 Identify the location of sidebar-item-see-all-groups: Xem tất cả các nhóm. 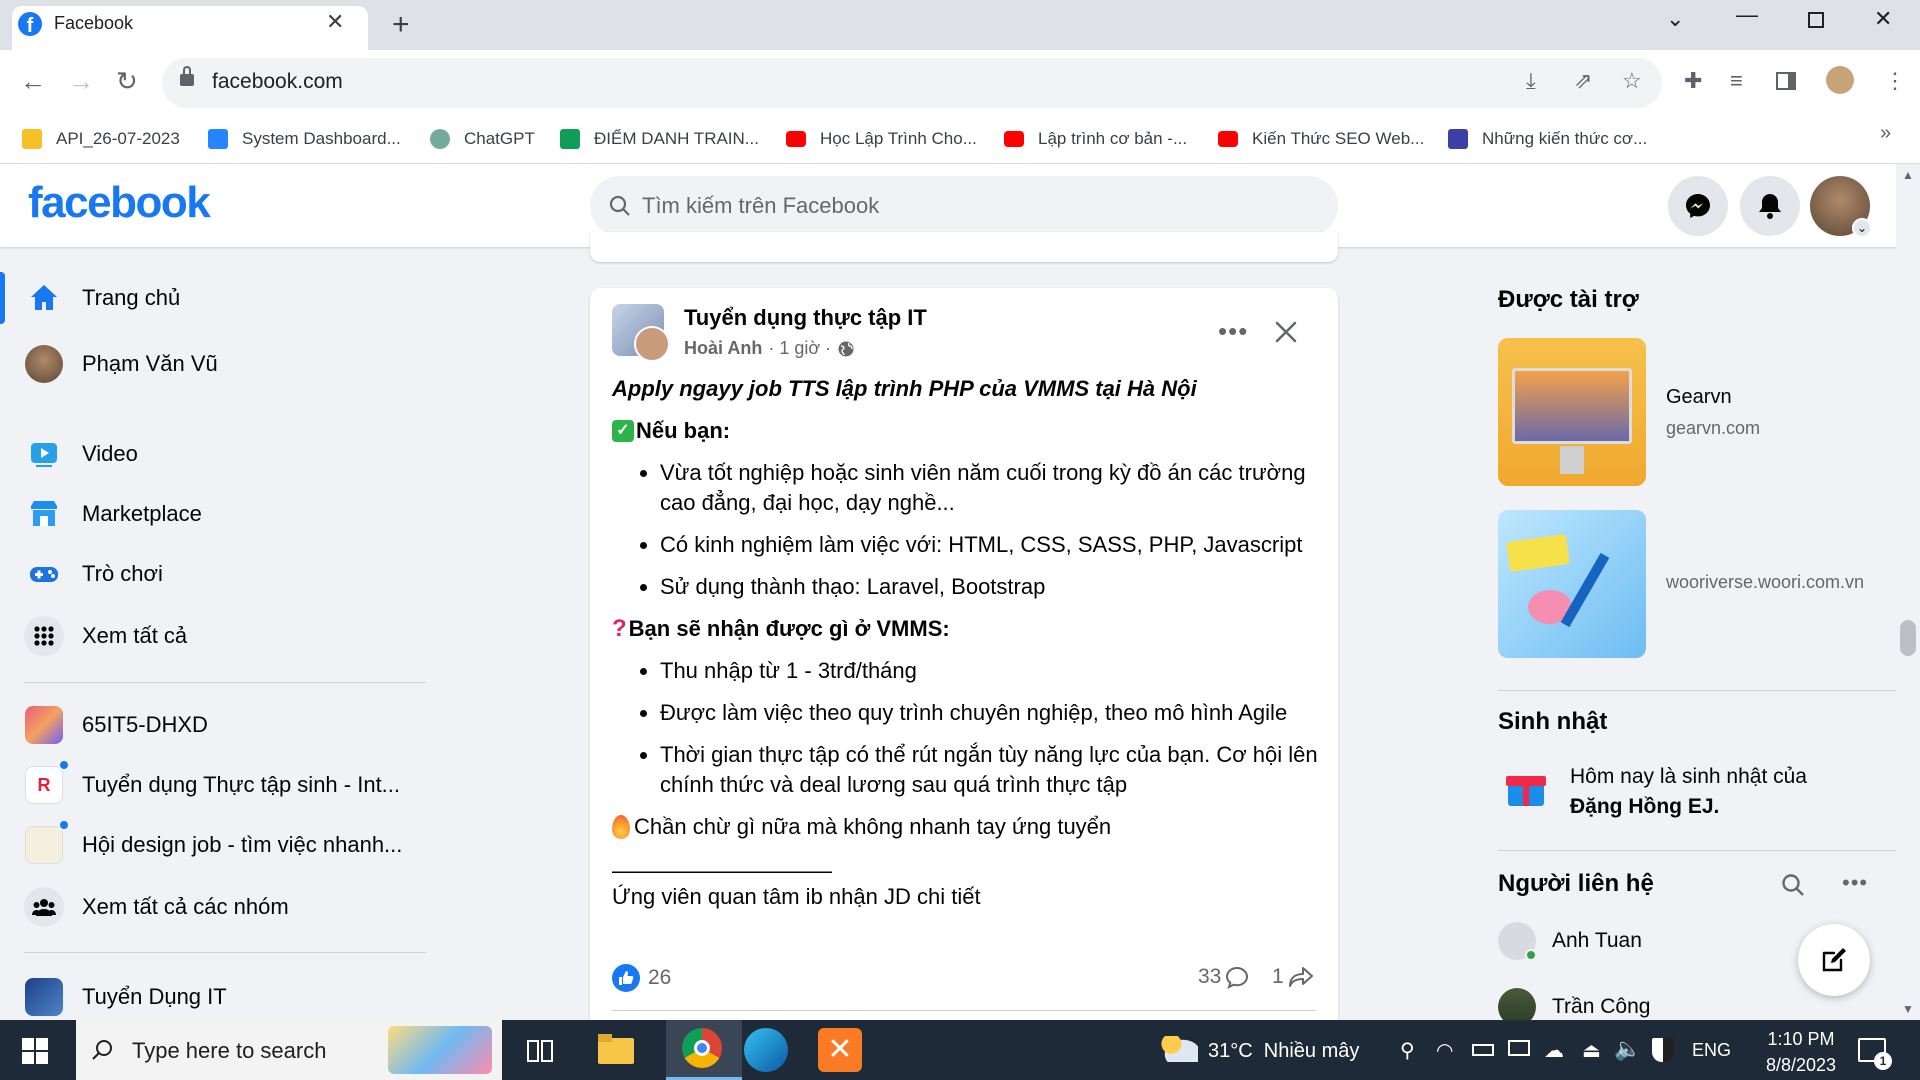
(234, 907).